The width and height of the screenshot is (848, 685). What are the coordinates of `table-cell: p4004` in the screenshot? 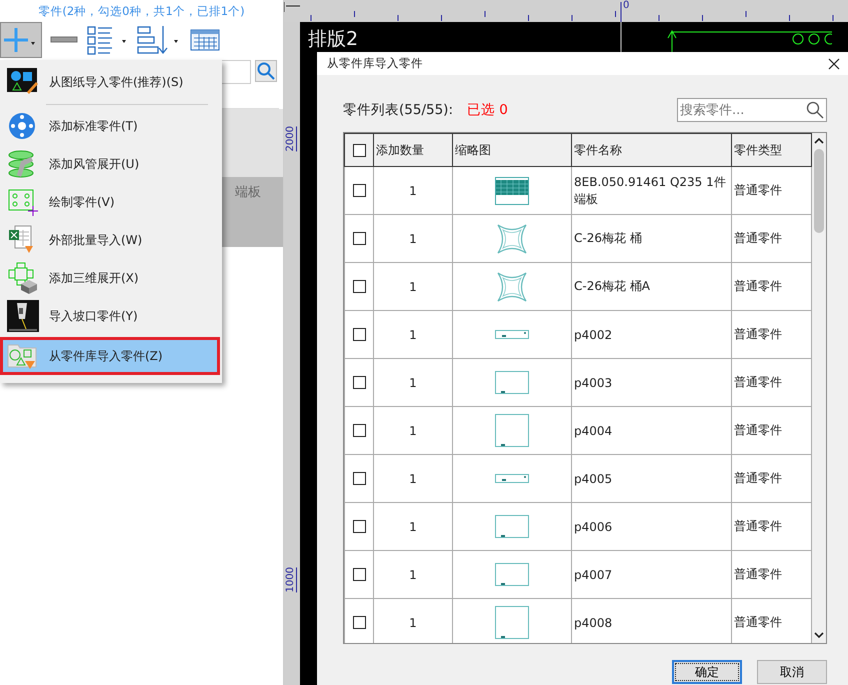 It's located at (652, 430).